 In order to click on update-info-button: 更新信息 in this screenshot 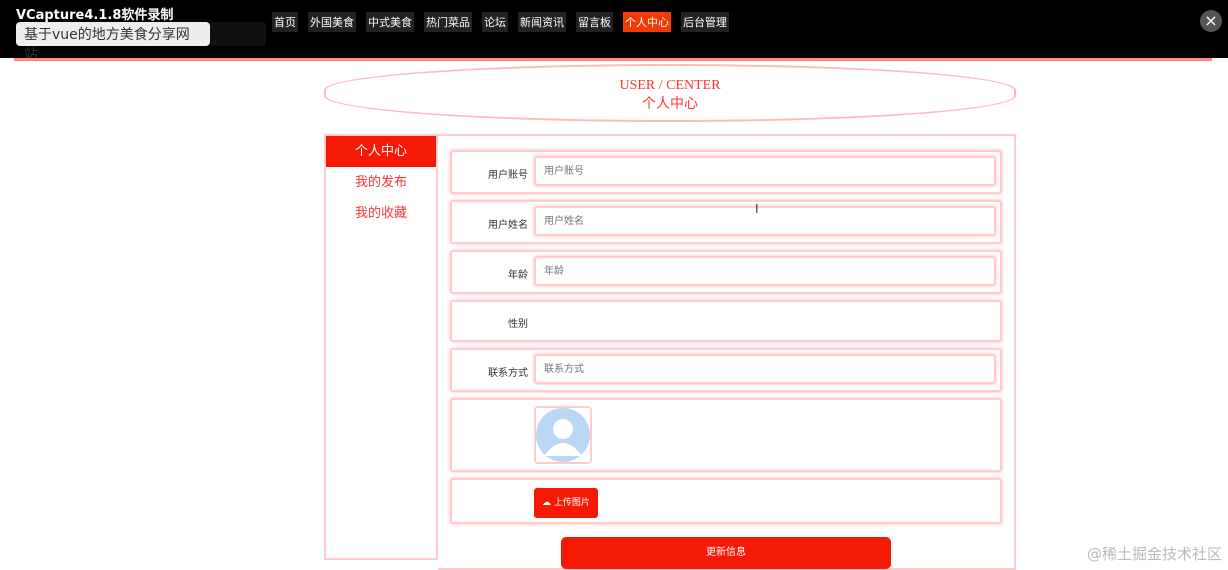, I will do `click(726, 553)`.